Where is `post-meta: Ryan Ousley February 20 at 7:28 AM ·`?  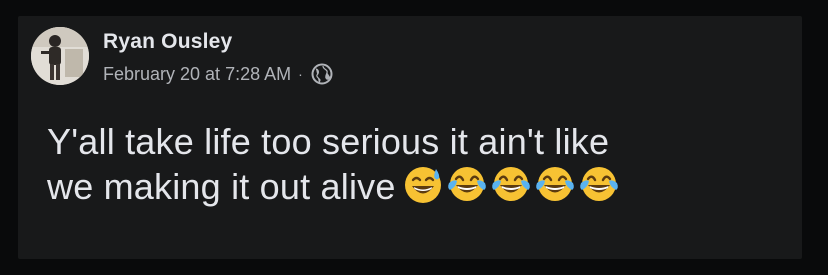 post-meta: Ryan Ousley February 20 at 7:28 AM · is located at coordinates (218, 56).